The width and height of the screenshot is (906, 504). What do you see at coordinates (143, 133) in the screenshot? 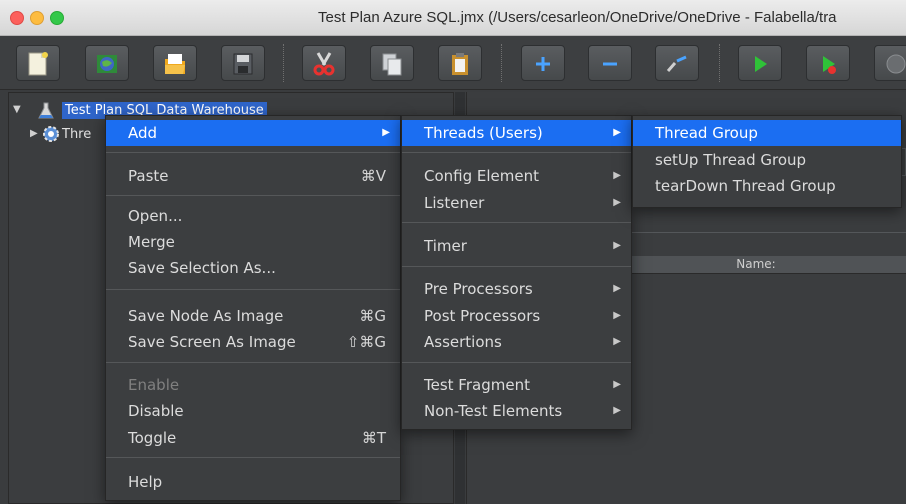
I see `menu-item-label: Add` at bounding box center [143, 133].